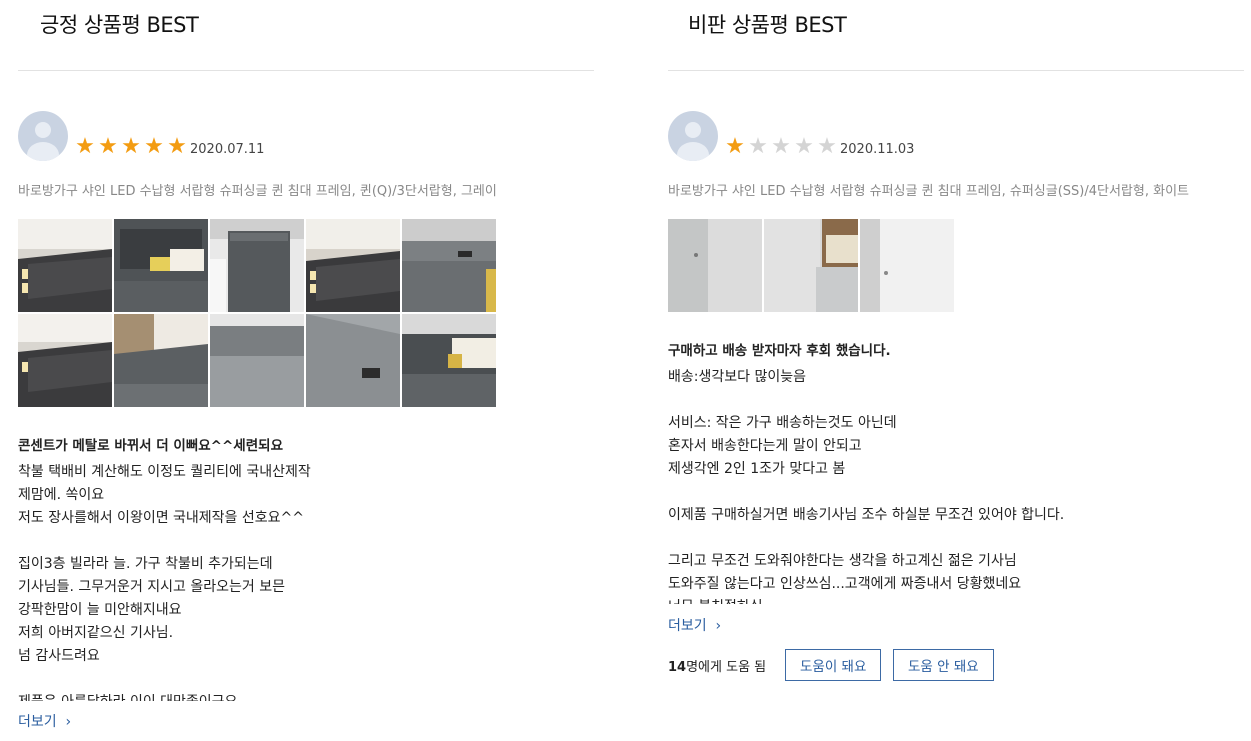 Image resolution: width=1251 pixels, height=741 pixels. I want to click on helpful-no-button: 도움 안 돼요, so click(943, 665).